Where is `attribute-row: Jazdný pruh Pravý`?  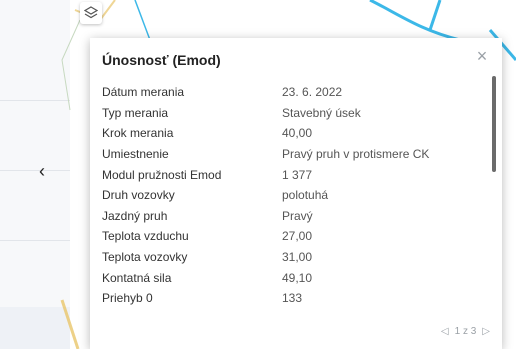 attribute-row: Jazdný pruh Pravý is located at coordinates (292, 216).